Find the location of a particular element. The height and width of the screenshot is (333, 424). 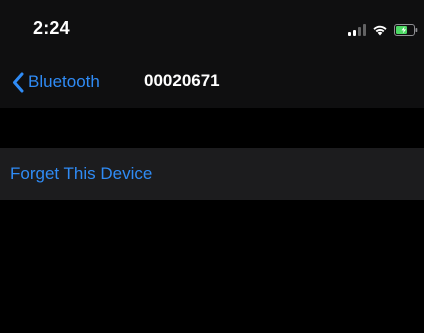

status-icons is located at coordinates (383, 30).